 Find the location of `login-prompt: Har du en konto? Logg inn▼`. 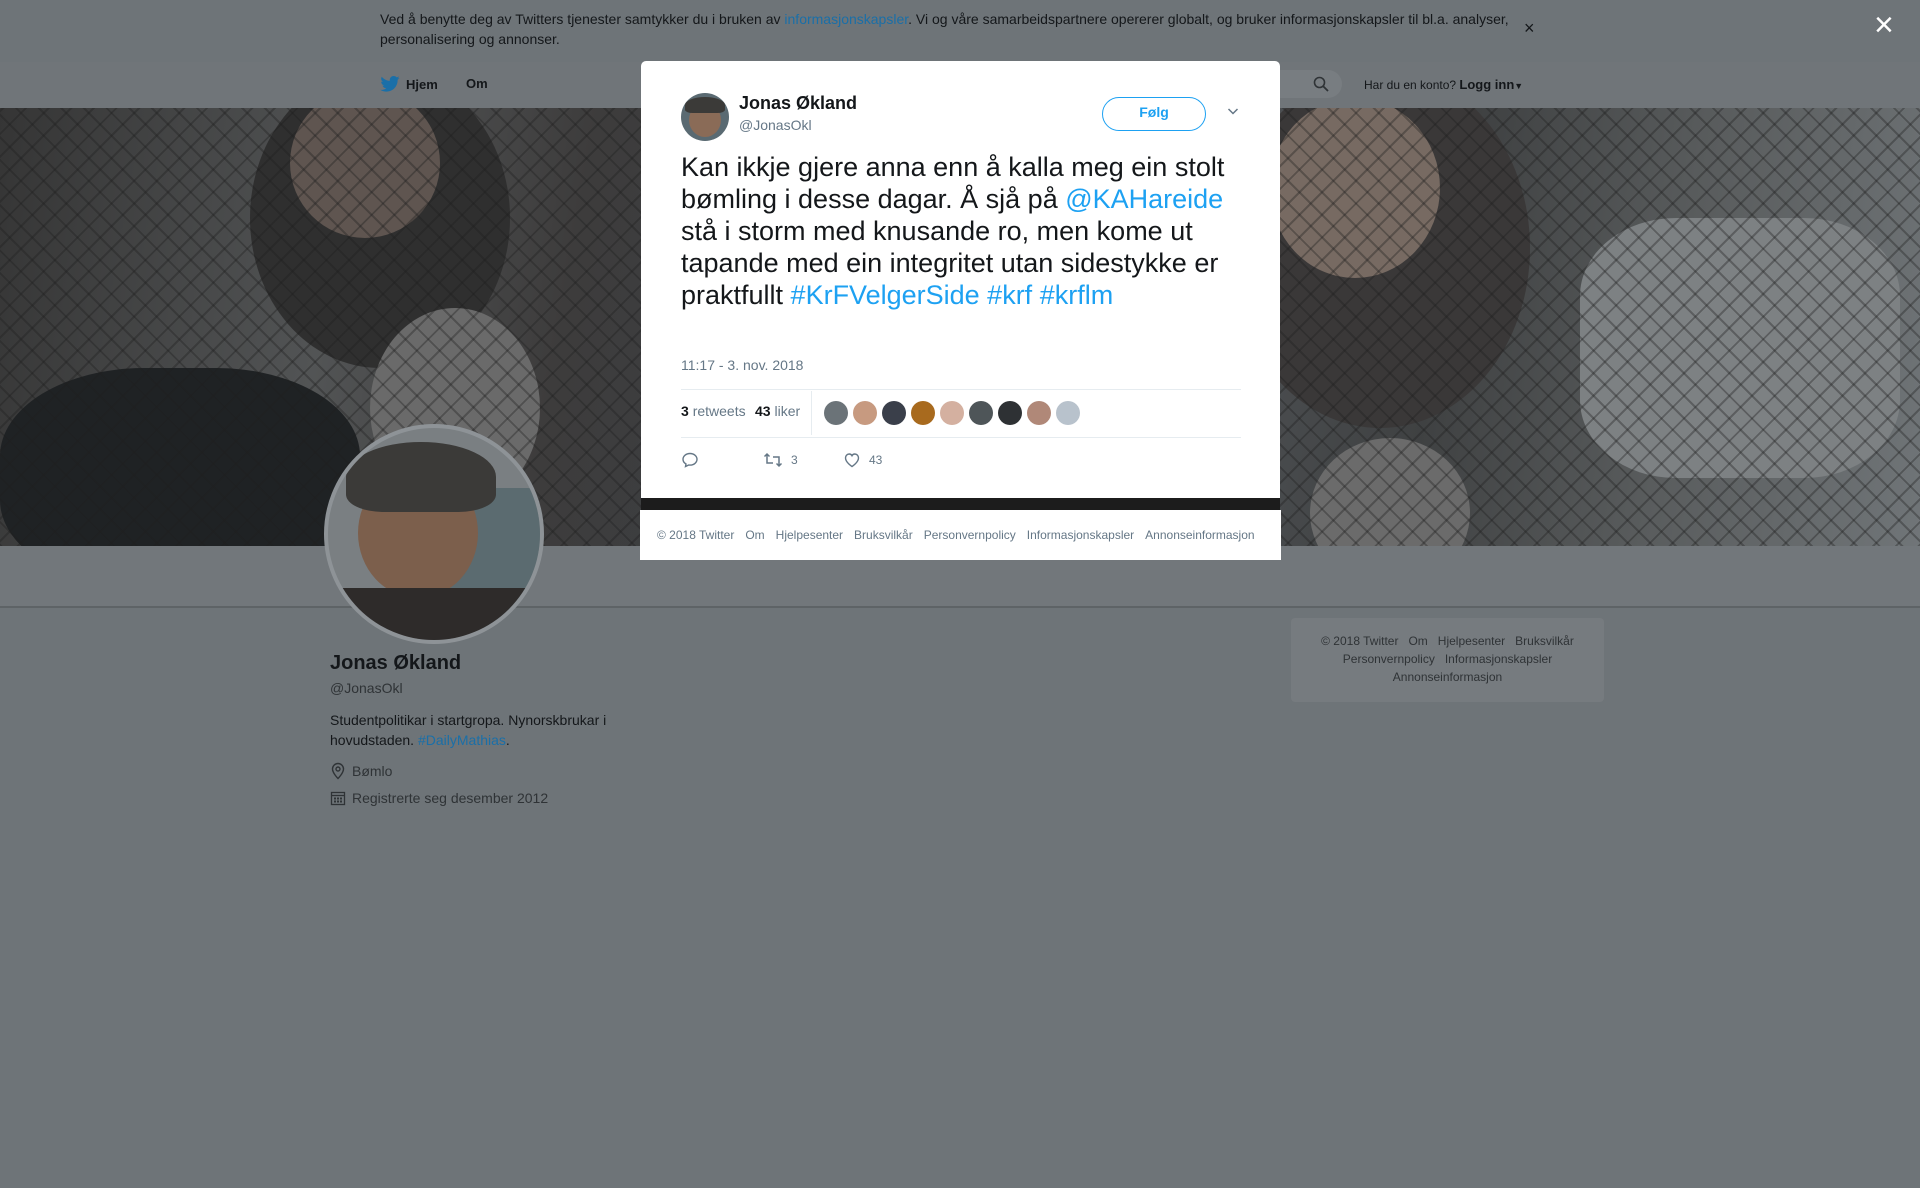

login-prompt: Har du en konto? Logg inn▼ is located at coordinates (1443, 84).